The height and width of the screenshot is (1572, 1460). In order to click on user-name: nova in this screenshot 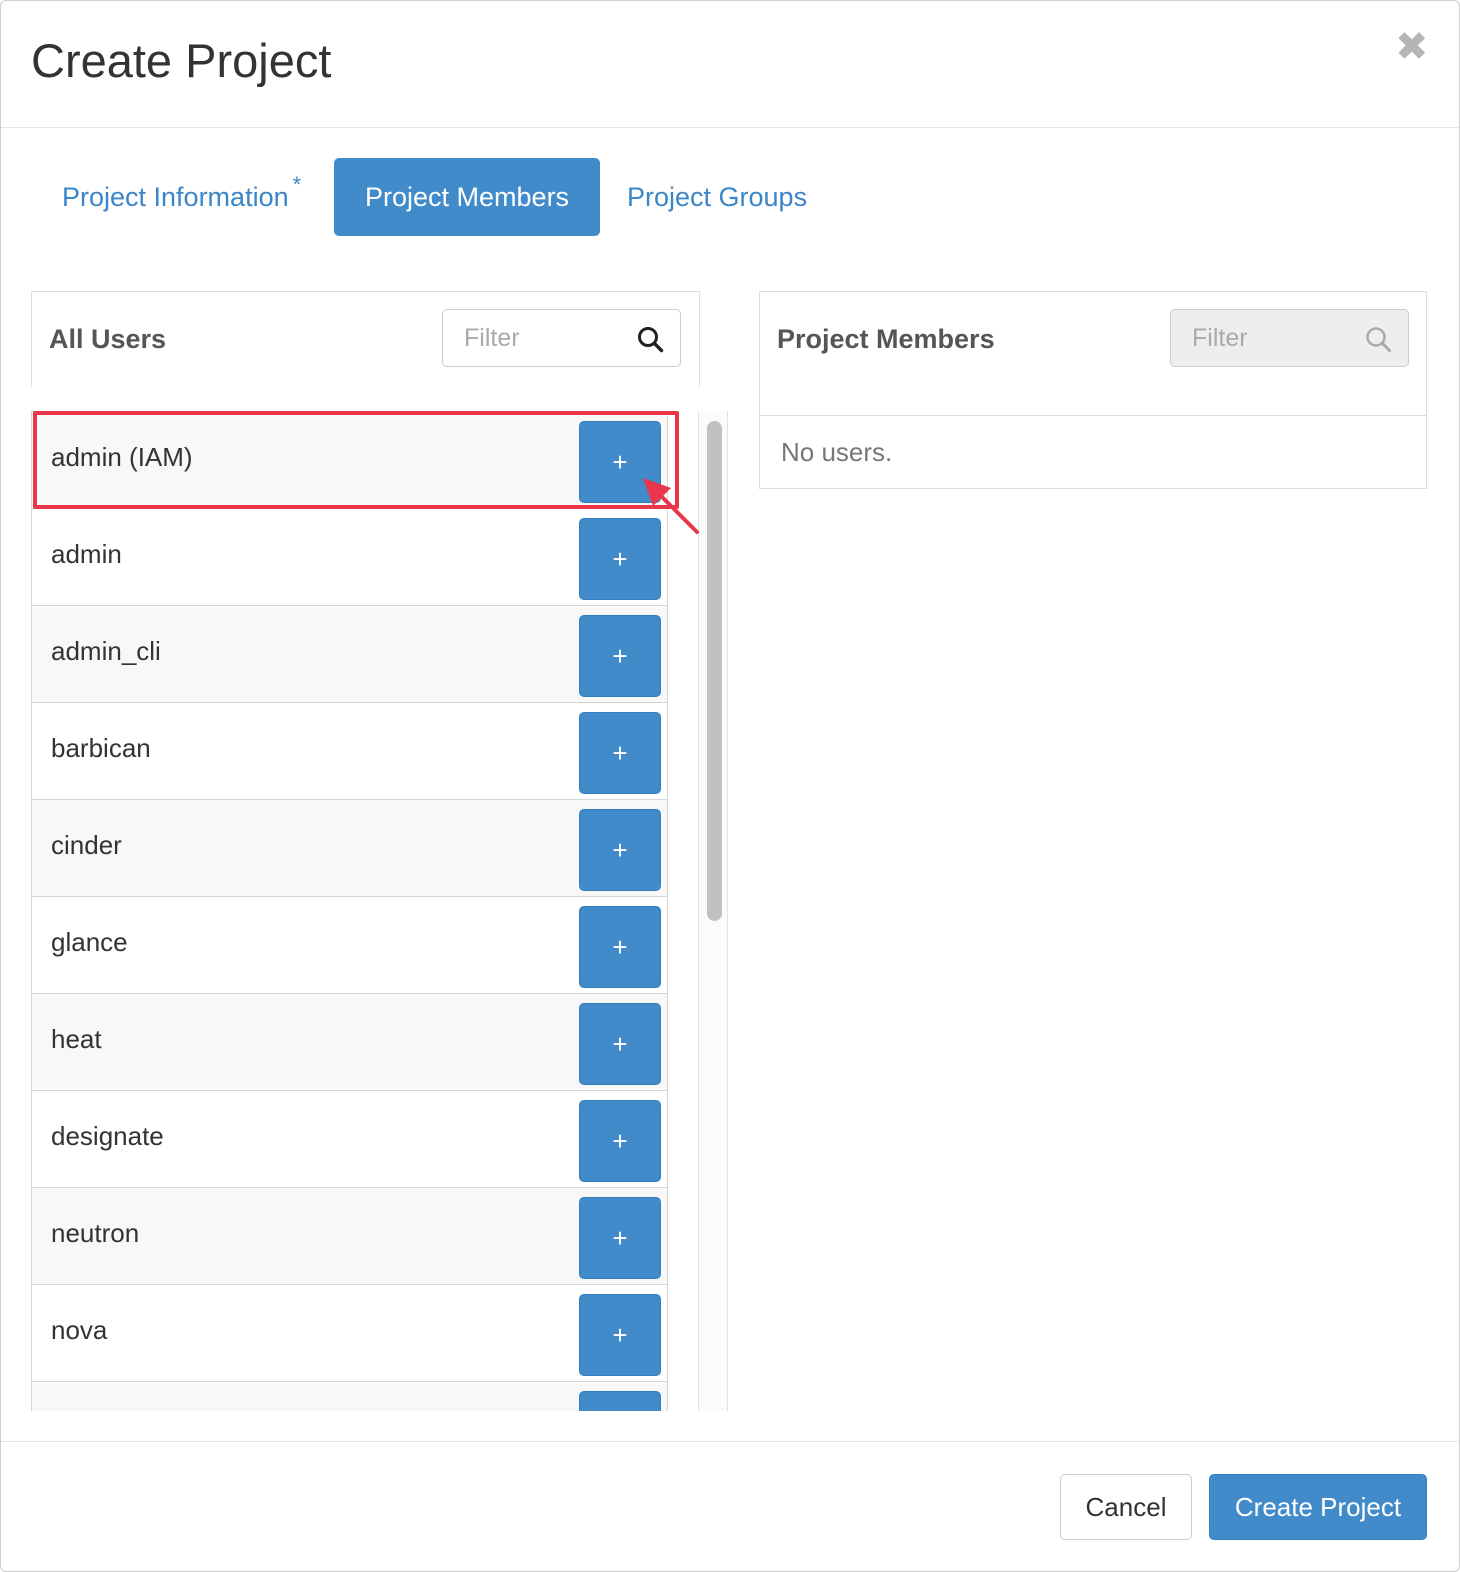, I will do `click(79, 1330)`.